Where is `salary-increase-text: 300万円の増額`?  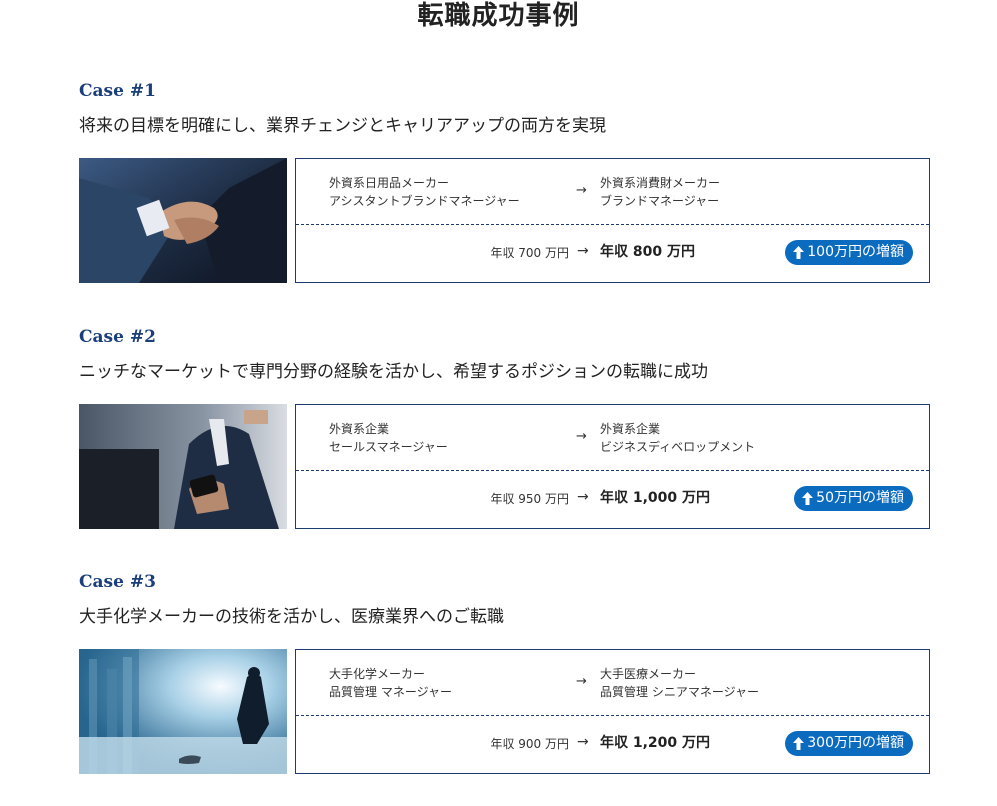 salary-increase-text: 300万円の増額 is located at coordinates (855, 743).